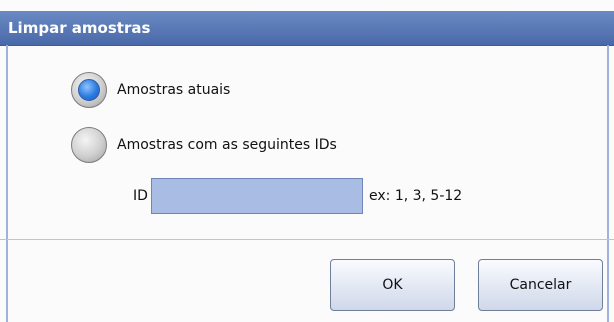  What do you see at coordinates (540, 285) in the screenshot?
I see `cancel-button: Cancelar` at bounding box center [540, 285].